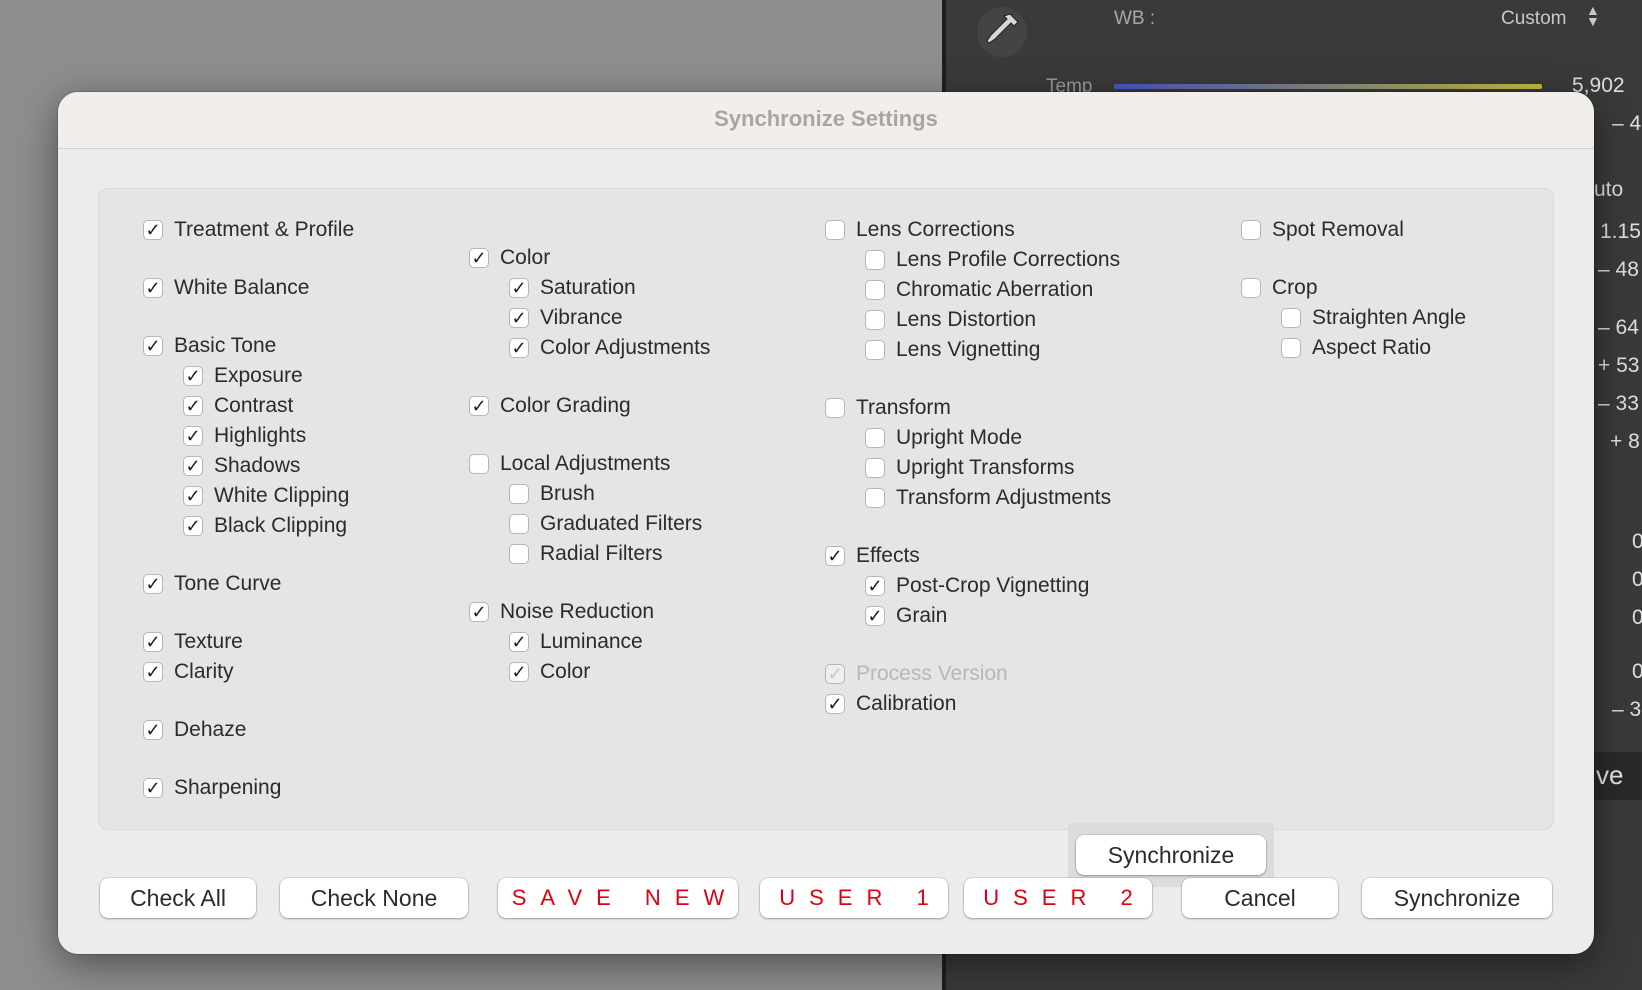 This screenshot has width=1642, height=990. What do you see at coordinates (248, 230) in the screenshot?
I see `checkbox-treatment-and-profile: ✓ Treatment & Profile` at bounding box center [248, 230].